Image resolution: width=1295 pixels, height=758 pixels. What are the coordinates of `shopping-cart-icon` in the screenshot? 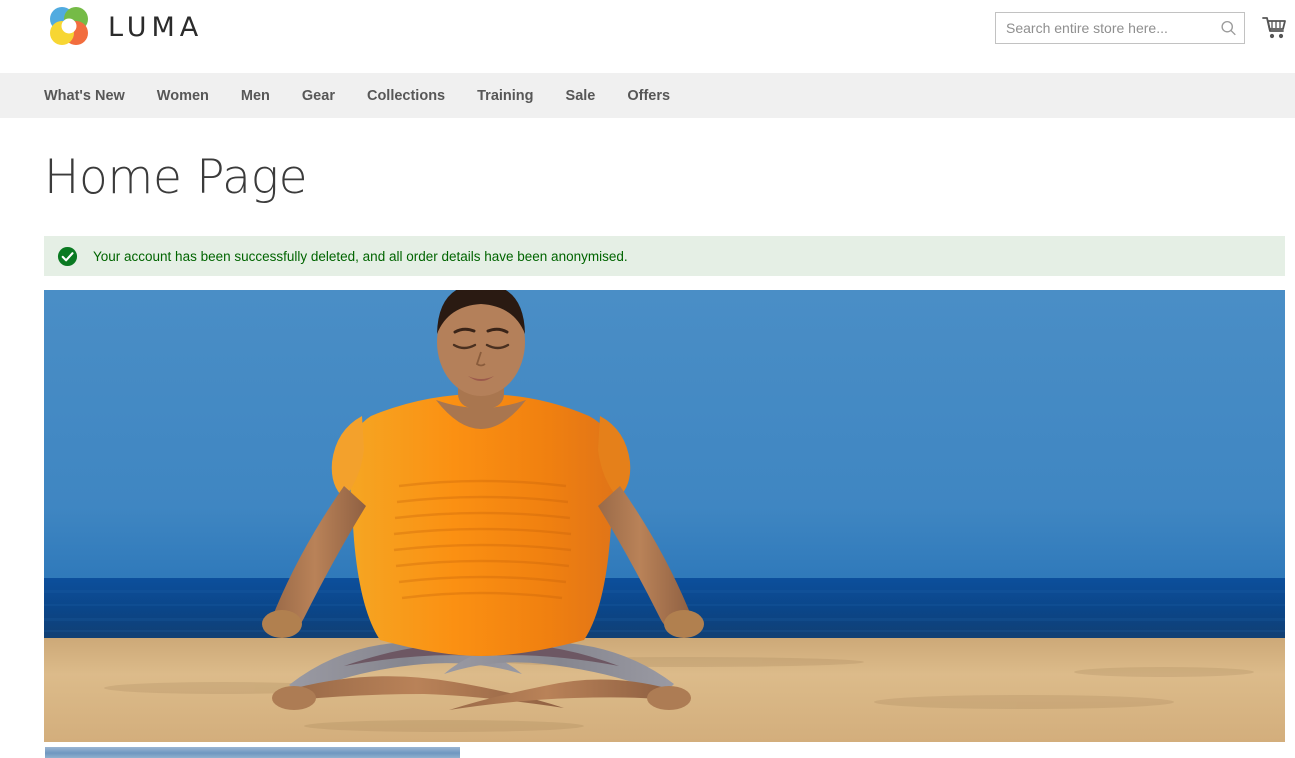 It's located at (1274, 28).